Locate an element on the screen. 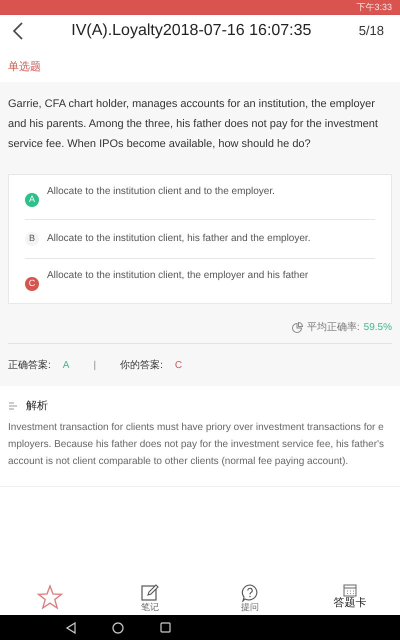 Image resolution: width=400 pixels, height=640 pixels. window-title: IV(A).Loyalty2018-07-16 16:07:35 is located at coordinates (191, 30).